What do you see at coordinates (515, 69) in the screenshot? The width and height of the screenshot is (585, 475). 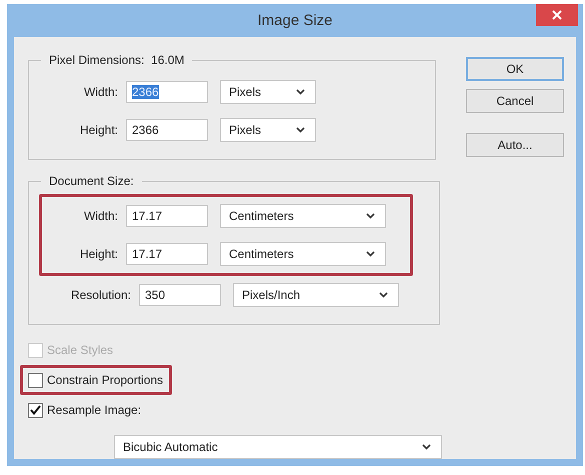 I see `dialog-button: OK` at bounding box center [515, 69].